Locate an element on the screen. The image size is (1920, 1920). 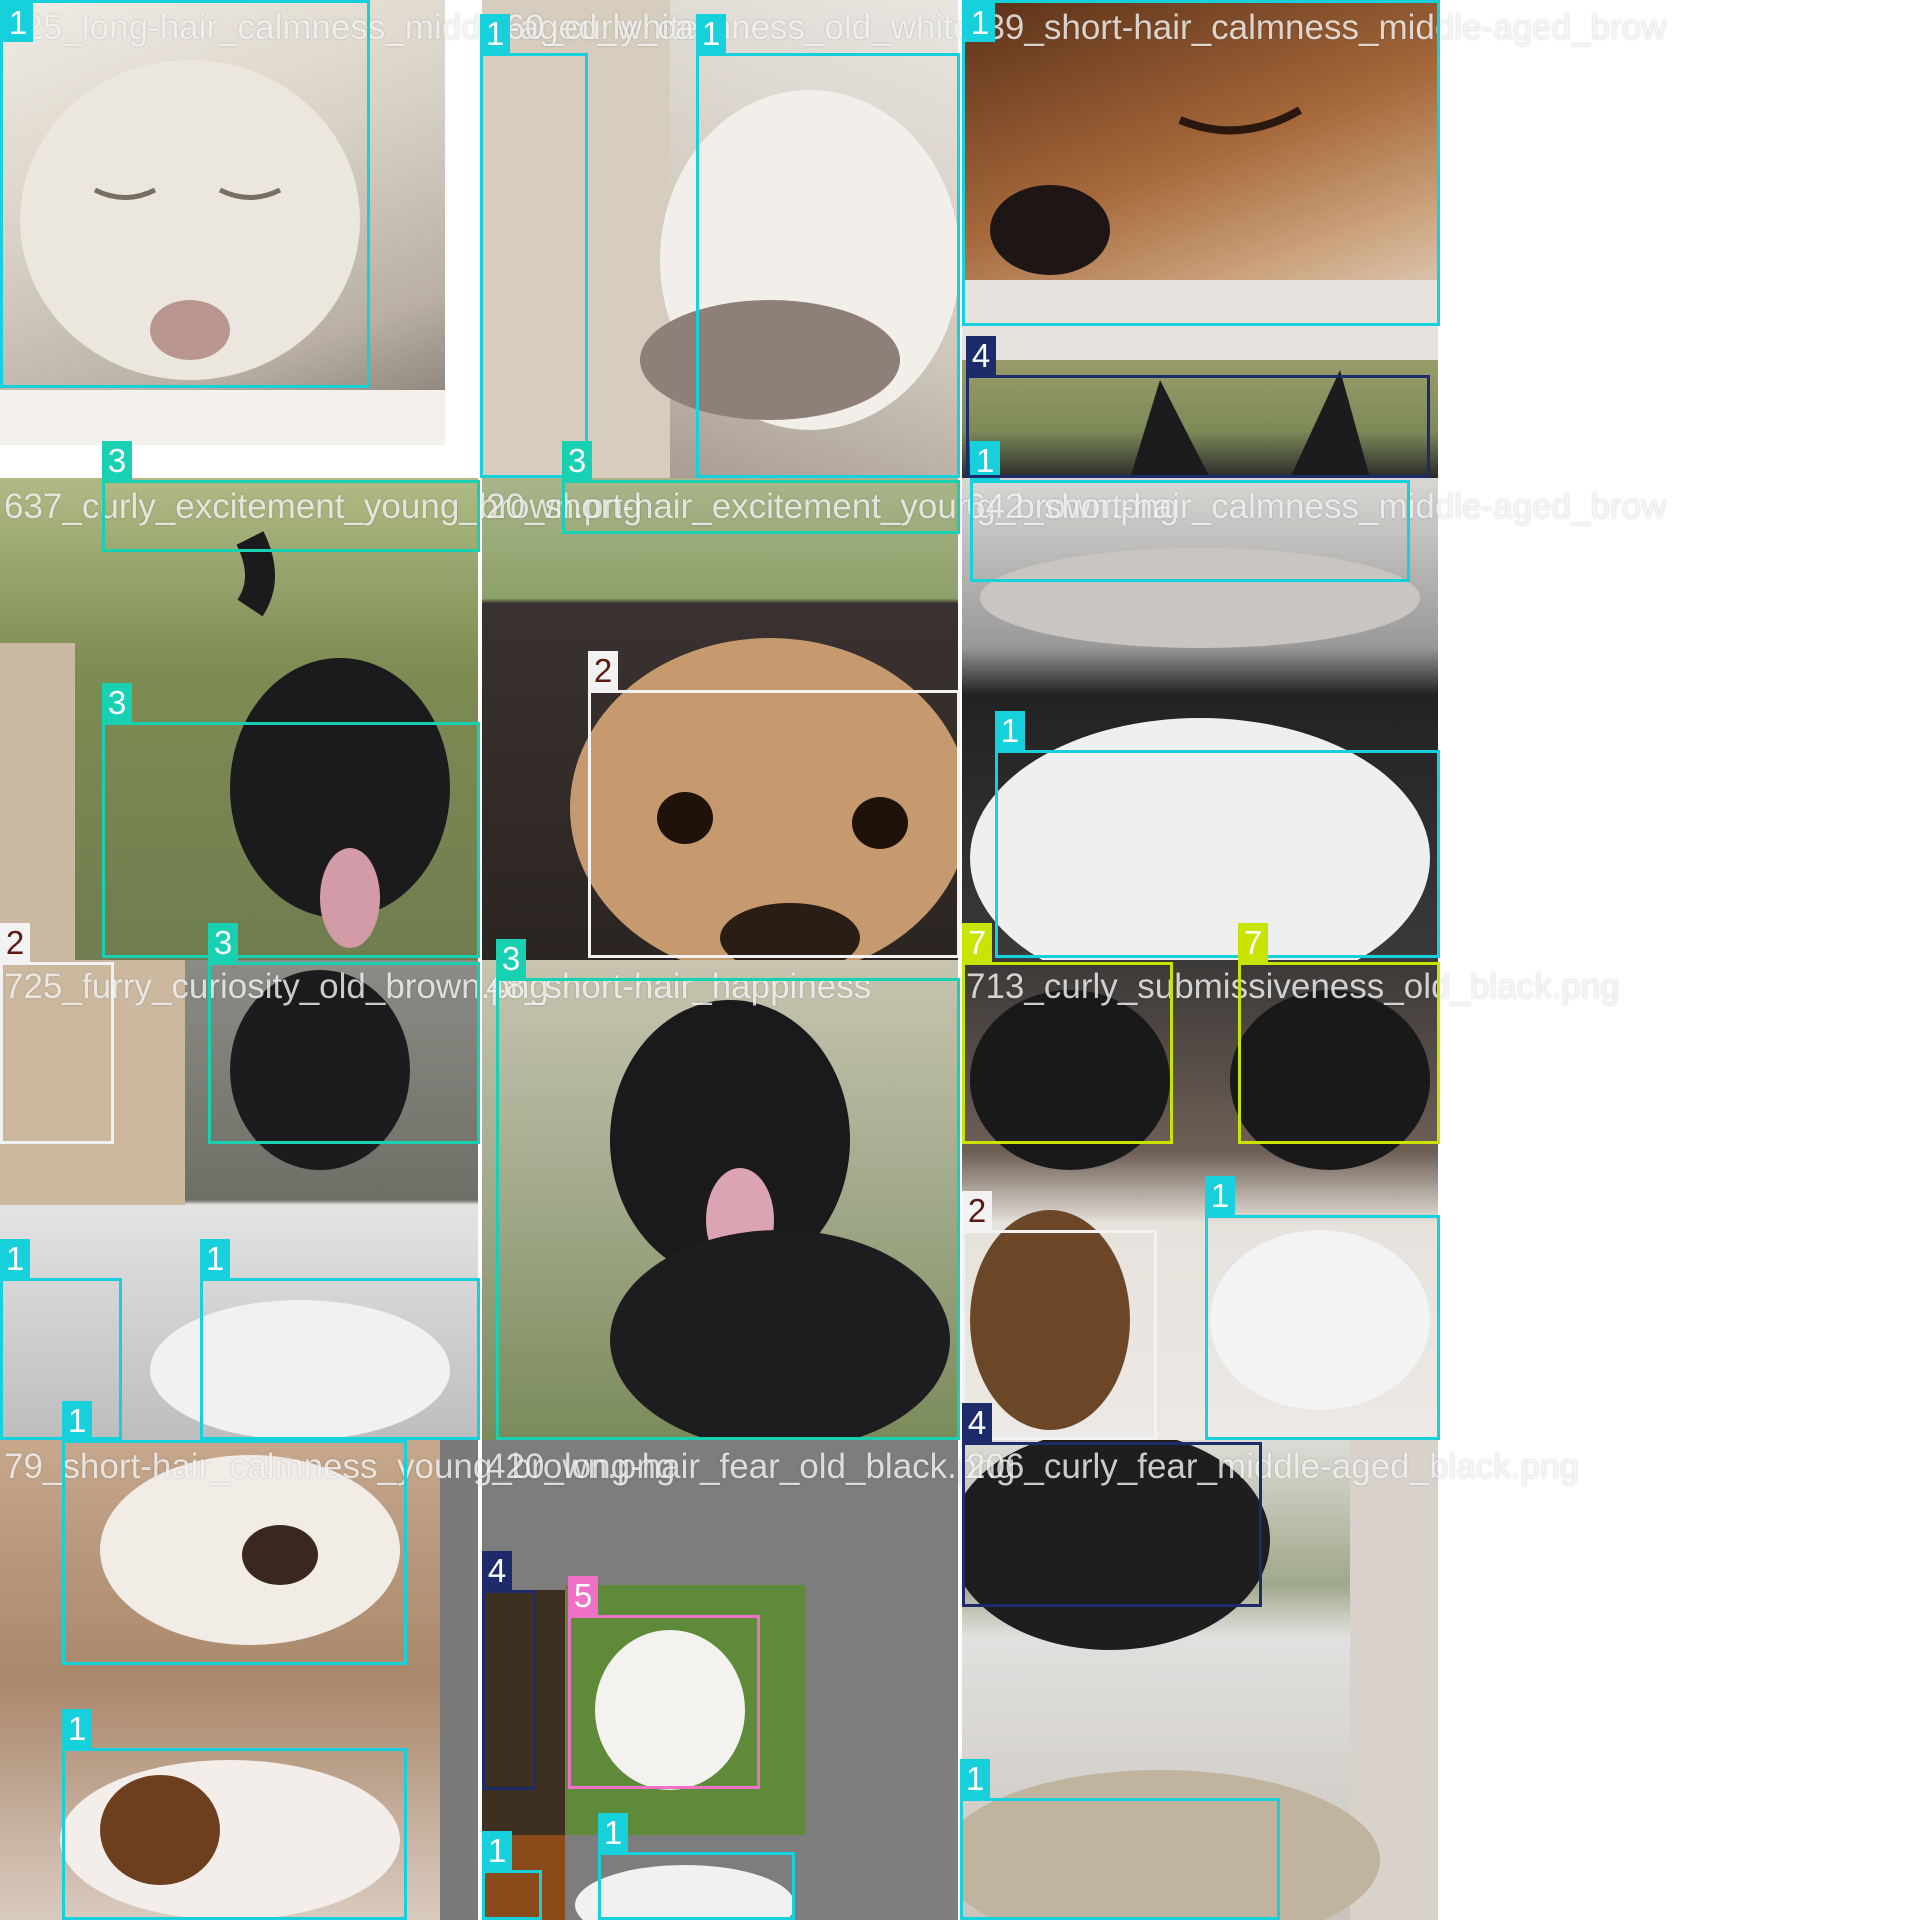
detection-box-class-5: 5 is located at coordinates (664, 1682).